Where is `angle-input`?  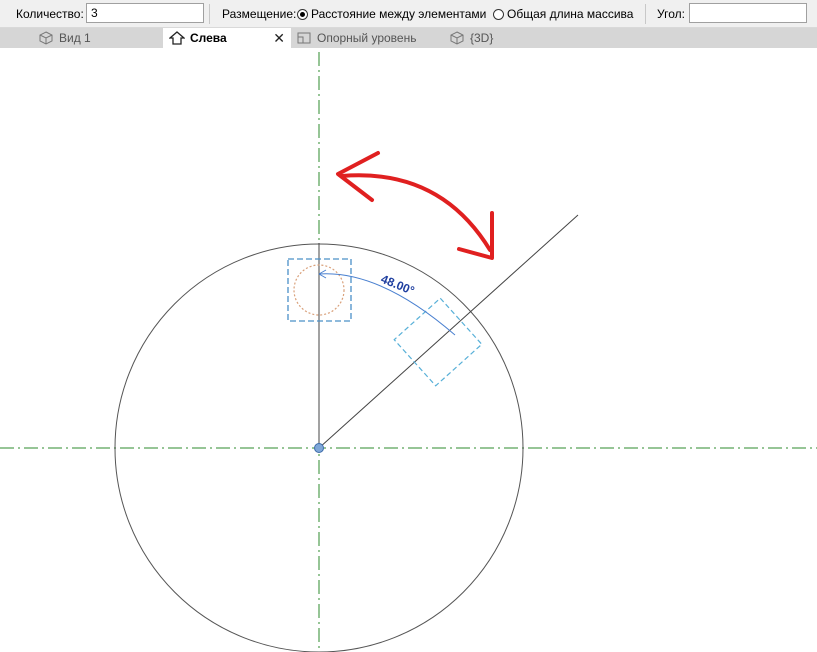 angle-input is located at coordinates (748, 13).